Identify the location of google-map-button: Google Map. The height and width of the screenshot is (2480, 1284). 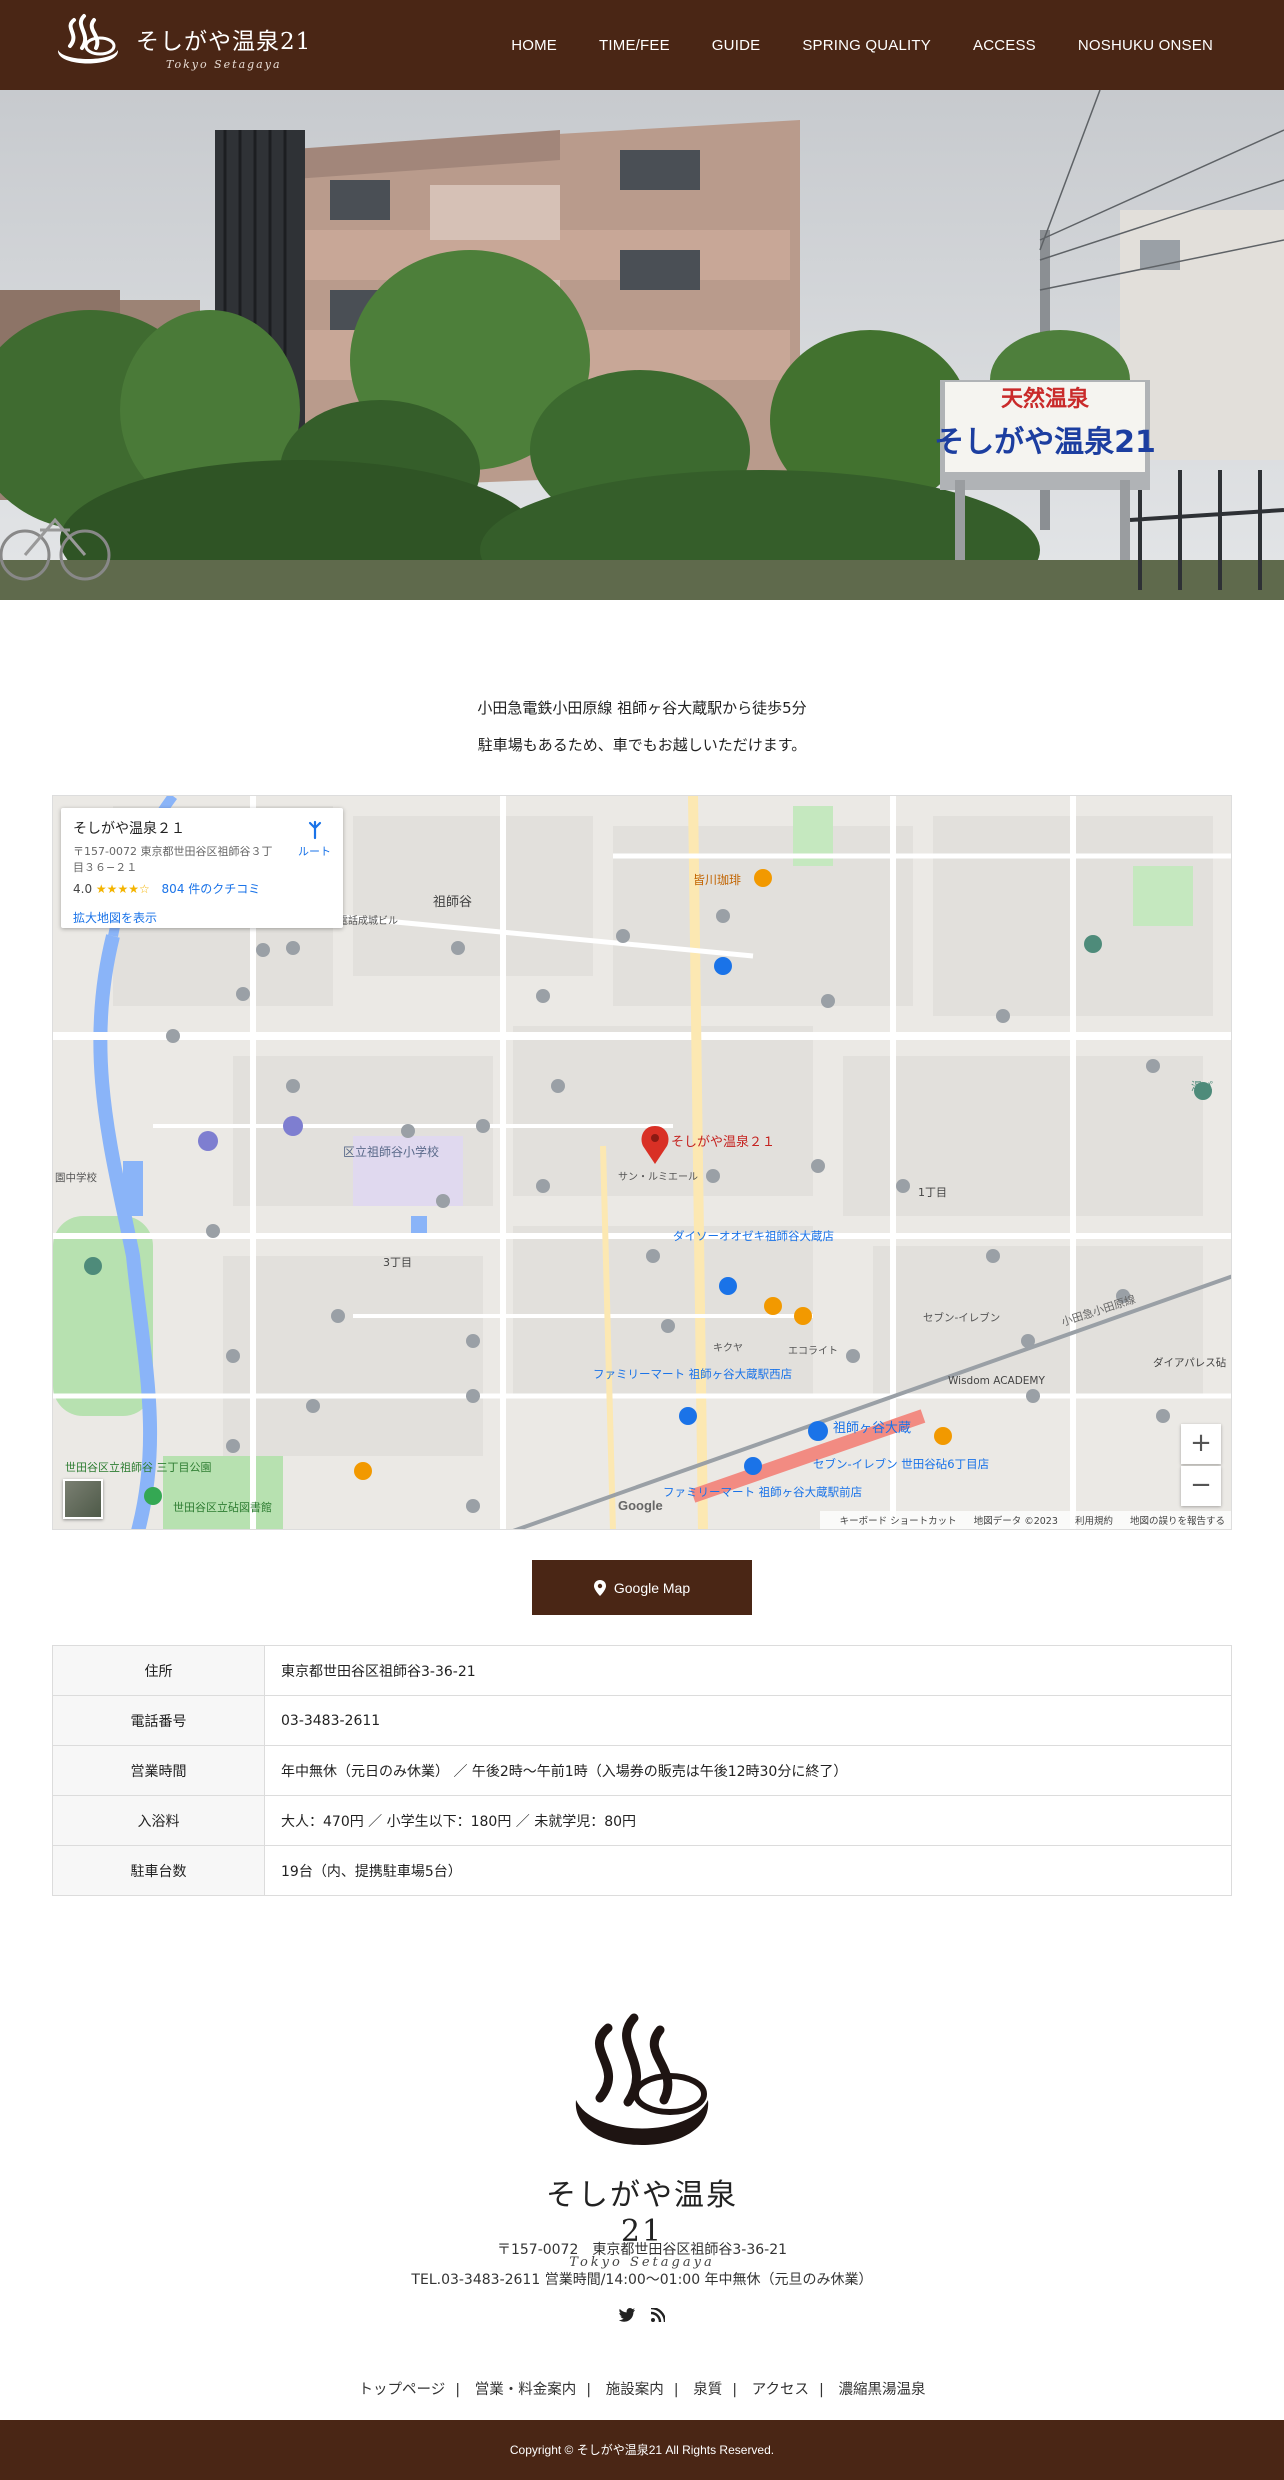
(642, 1587).